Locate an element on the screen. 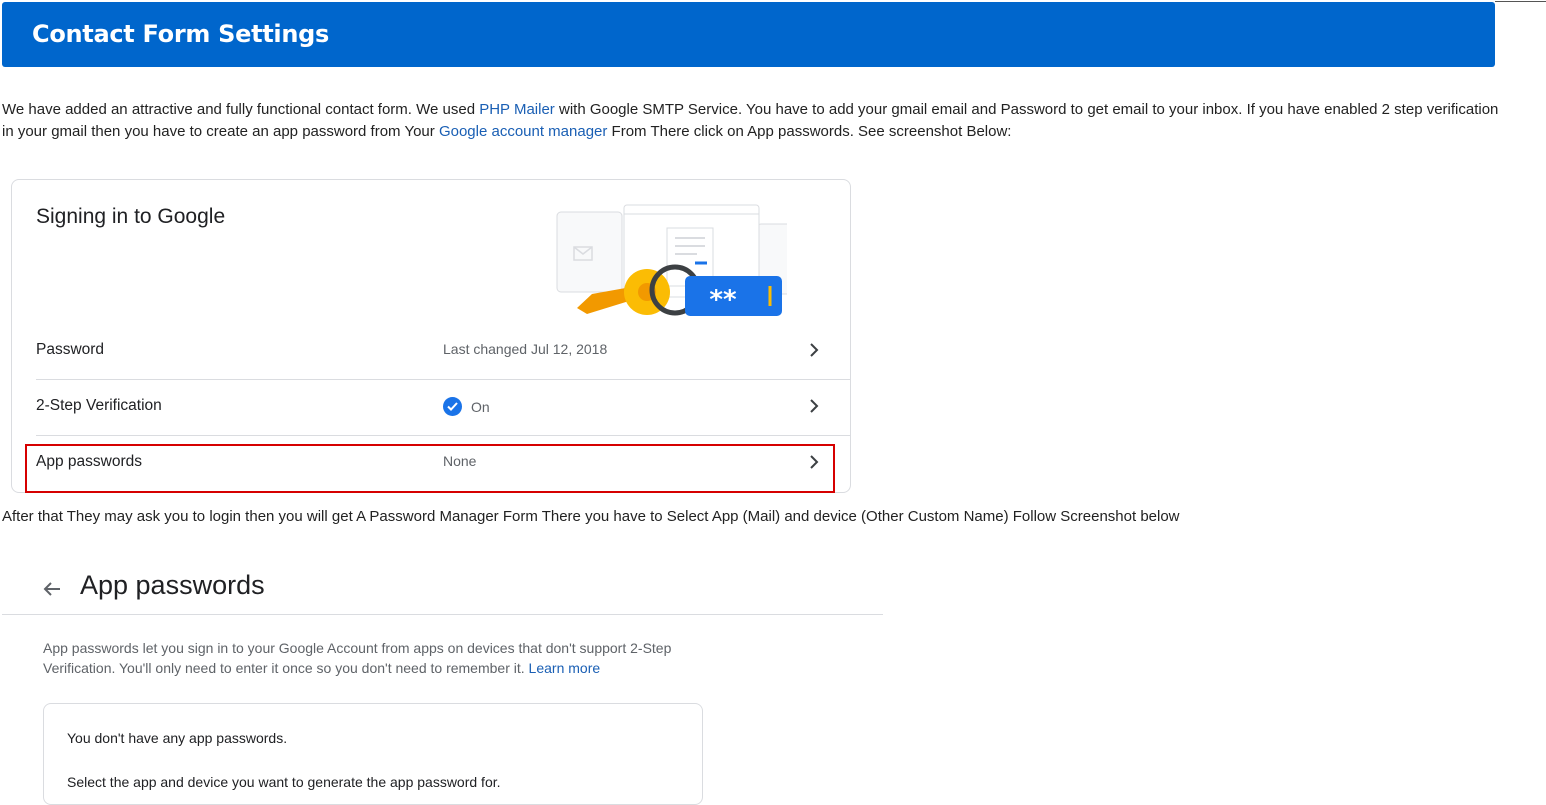 Image resolution: width=1546 pixels, height=805 pixels. page-header: Contact Form Settings is located at coordinates (748, 34).